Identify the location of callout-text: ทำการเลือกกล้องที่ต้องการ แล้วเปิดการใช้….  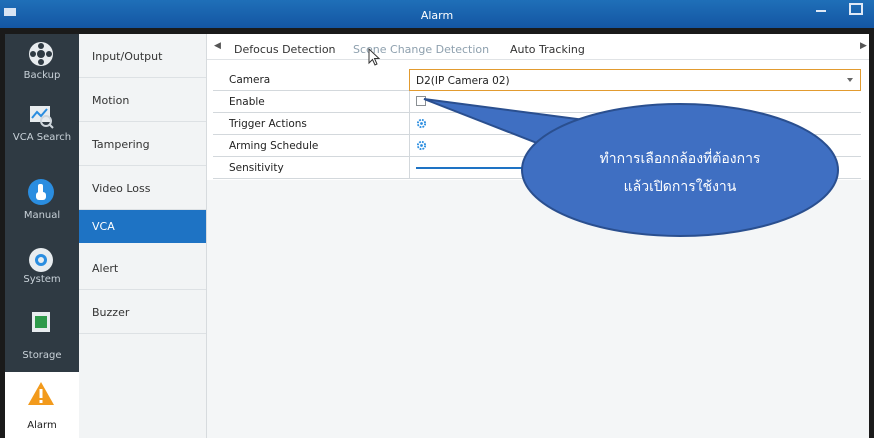
(680, 173).